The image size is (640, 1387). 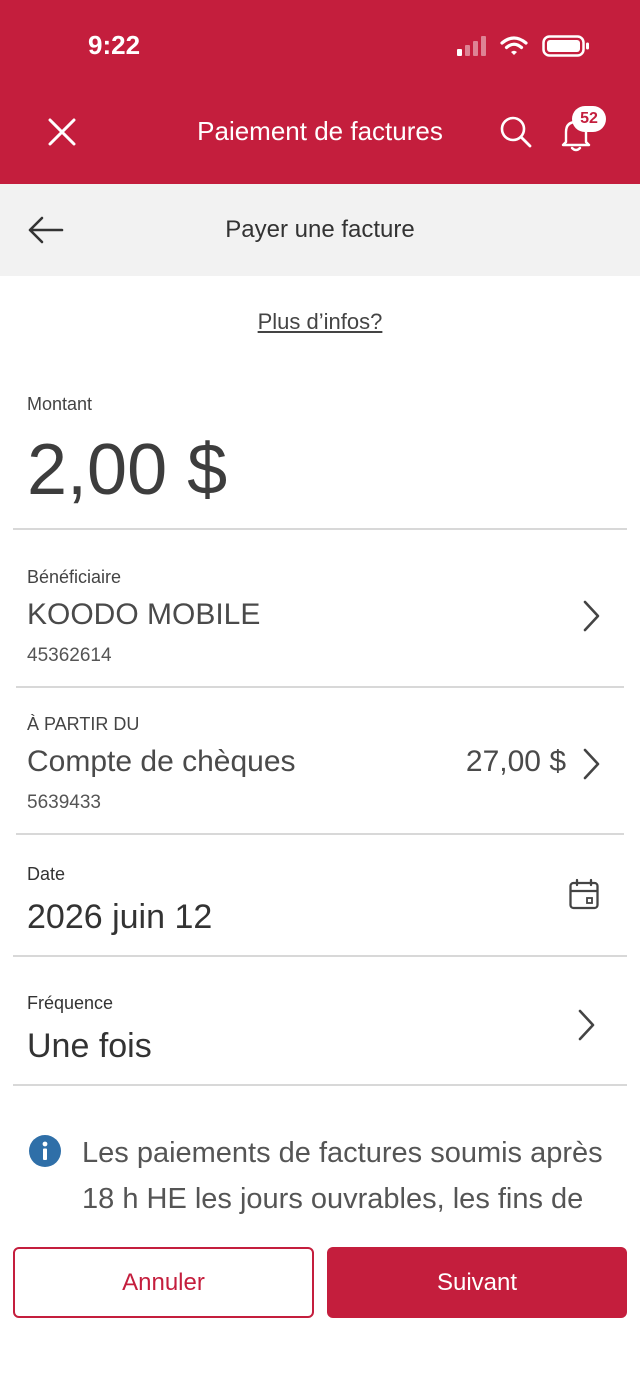 I want to click on amount-value: 2,00 $, so click(x=127, y=470).